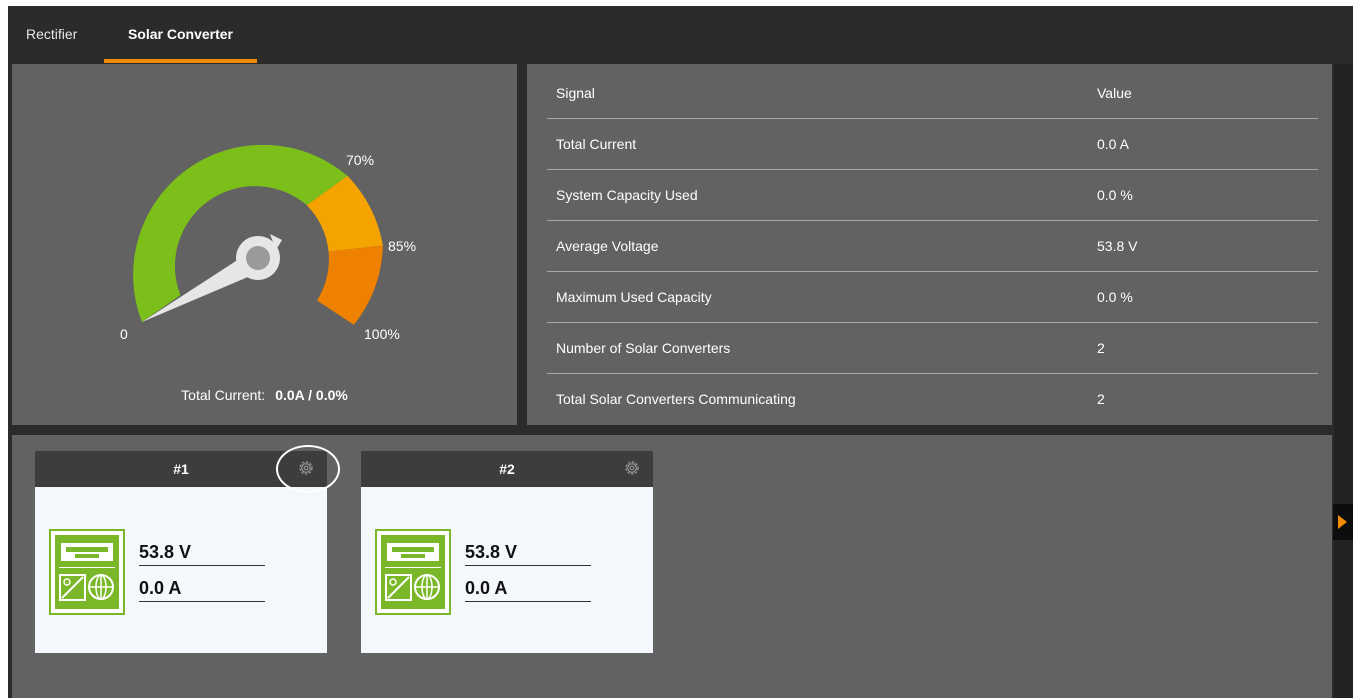 This screenshot has width=1353, height=698. Describe the element at coordinates (680, 34) in the screenshot. I see `tab-bar: Rectifier Solar Converter` at that location.